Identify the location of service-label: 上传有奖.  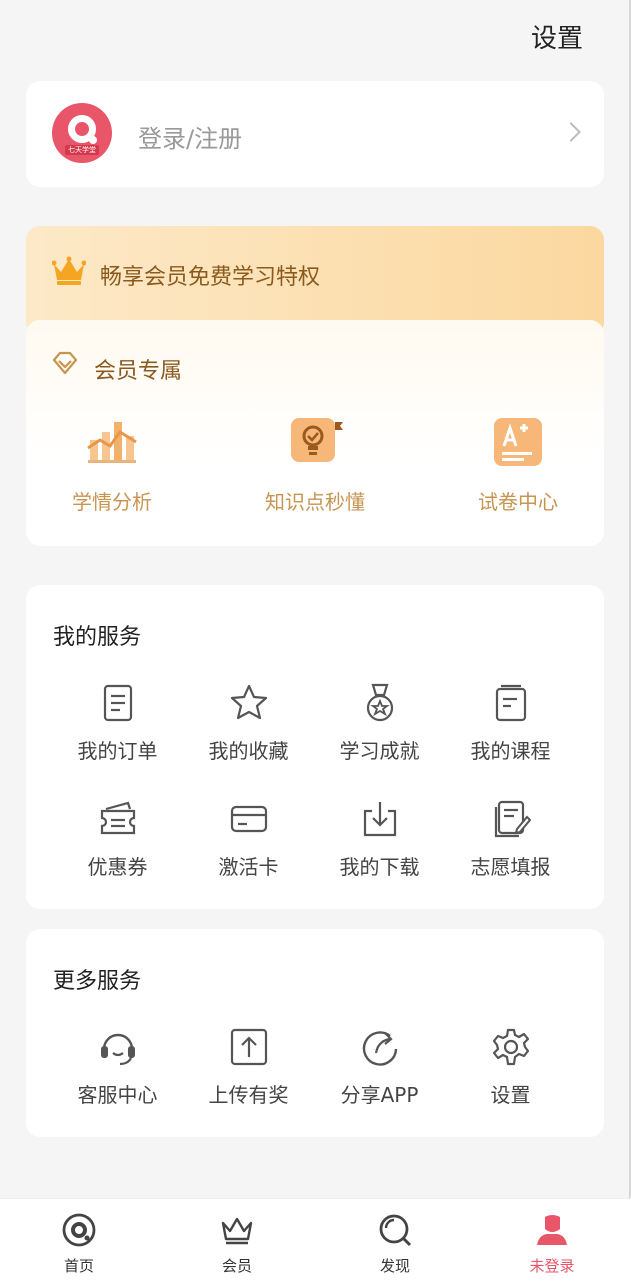
(248, 1095).